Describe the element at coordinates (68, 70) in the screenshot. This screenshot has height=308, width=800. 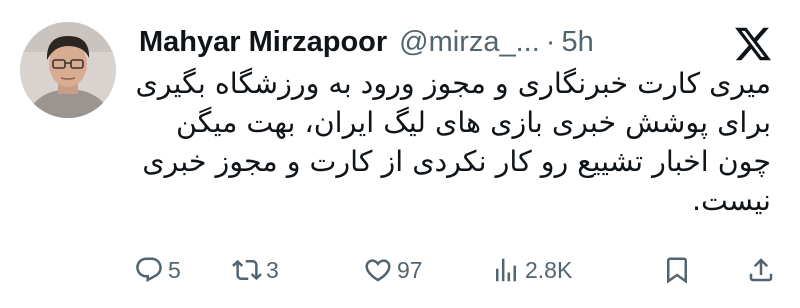
I see `avatar` at that location.